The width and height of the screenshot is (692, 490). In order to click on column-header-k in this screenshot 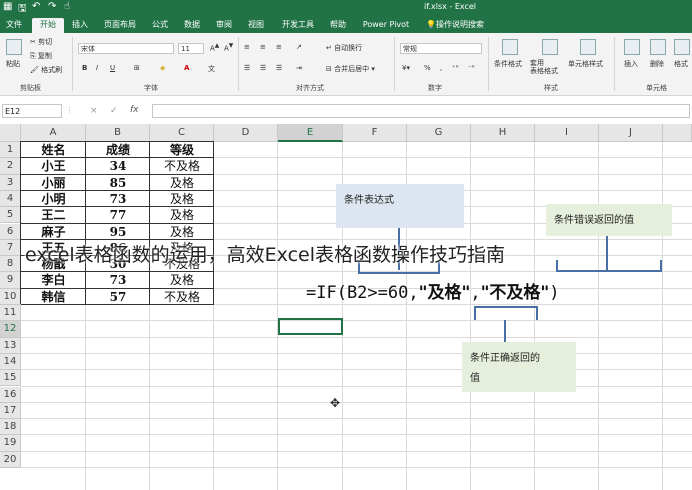, I will do `click(677, 133)`.